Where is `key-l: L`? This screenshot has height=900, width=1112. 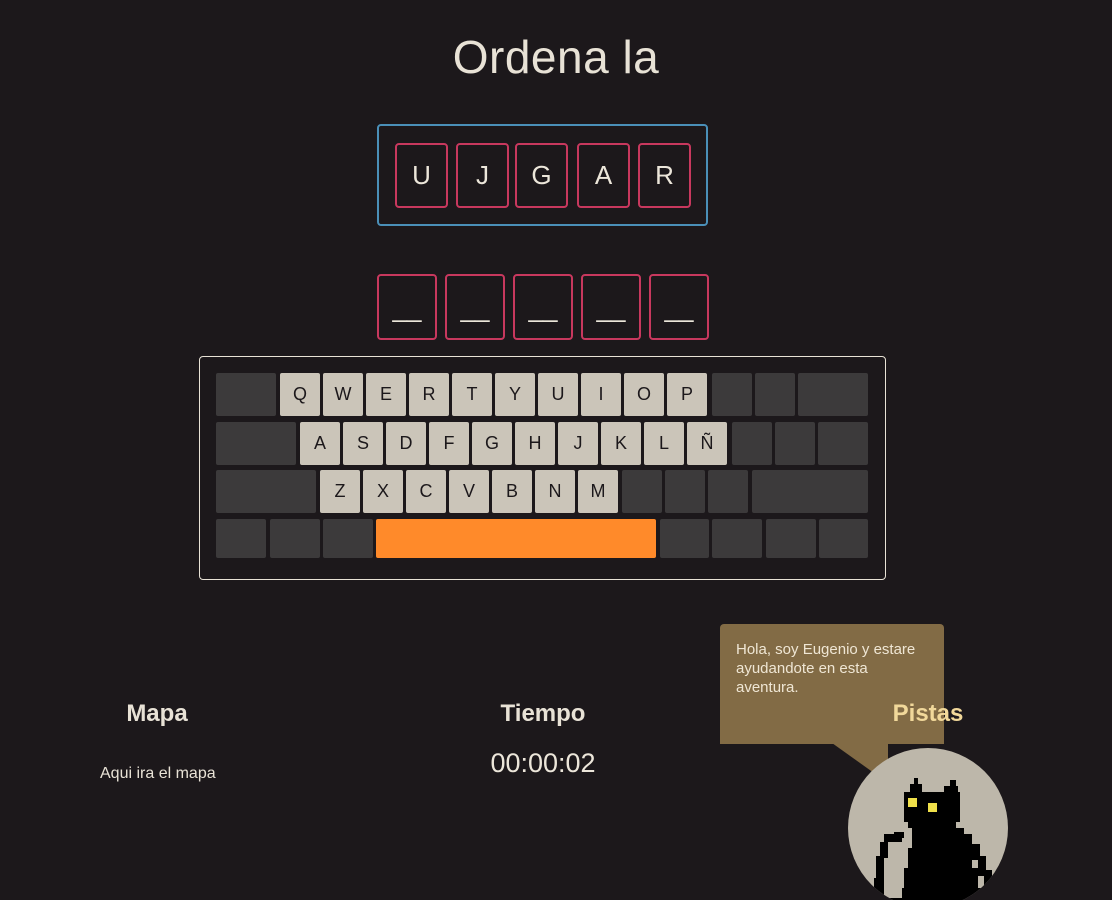 key-l: L is located at coordinates (664, 443).